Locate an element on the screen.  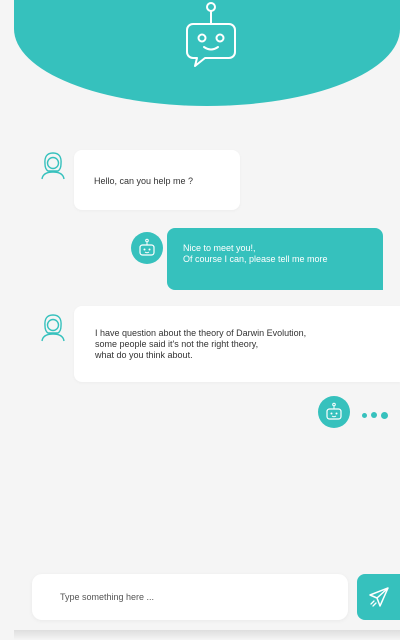
message-bubble-user: Hello, can you help me ? is located at coordinates (157, 180).